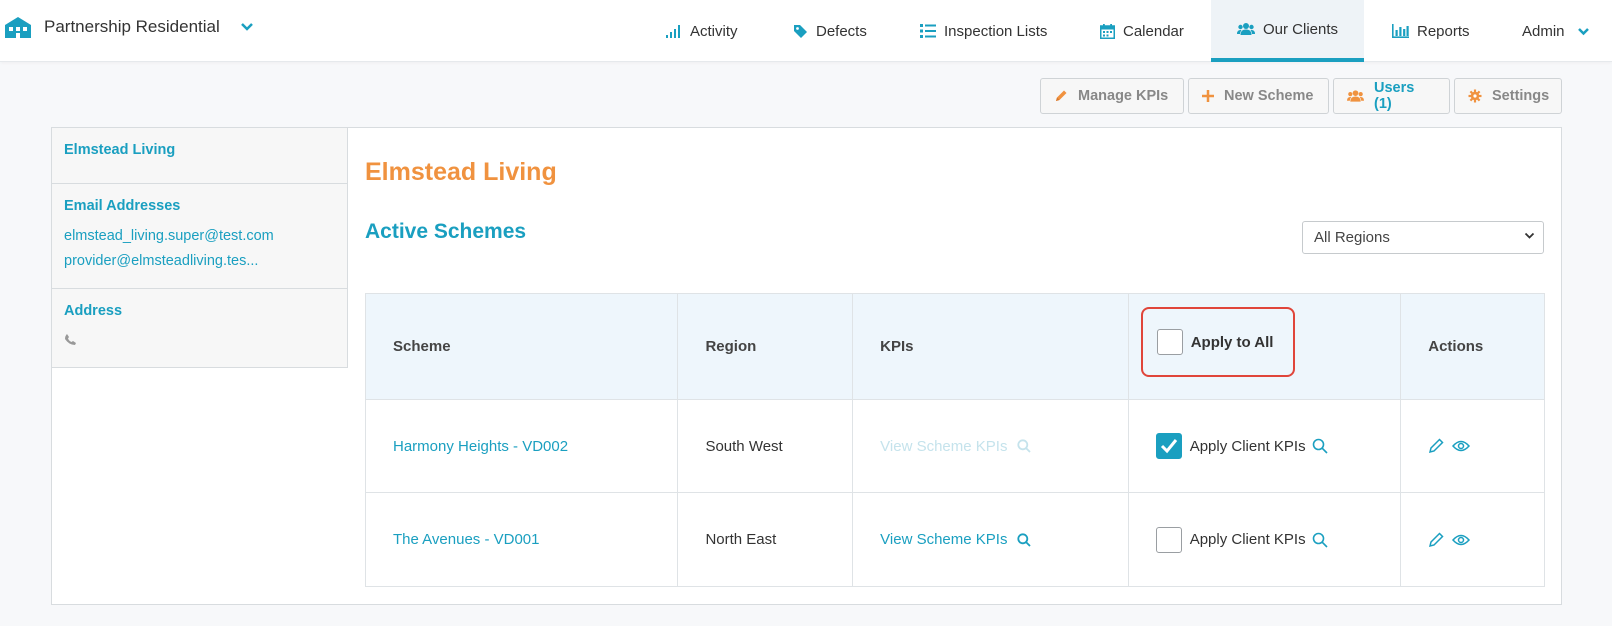 The height and width of the screenshot is (626, 1612). What do you see at coordinates (1475, 96) in the screenshot?
I see `gear-icon` at bounding box center [1475, 96].